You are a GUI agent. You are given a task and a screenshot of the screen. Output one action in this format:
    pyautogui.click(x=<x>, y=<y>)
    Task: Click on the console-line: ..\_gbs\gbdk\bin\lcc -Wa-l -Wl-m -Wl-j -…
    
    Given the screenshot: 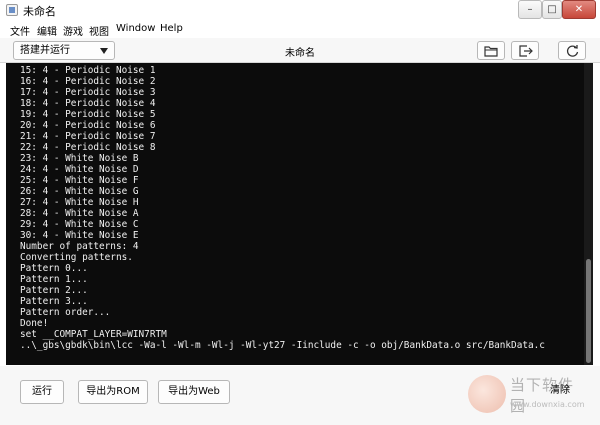 What is the action you would take?
    pyautogui.click(x=282, y=345)
    